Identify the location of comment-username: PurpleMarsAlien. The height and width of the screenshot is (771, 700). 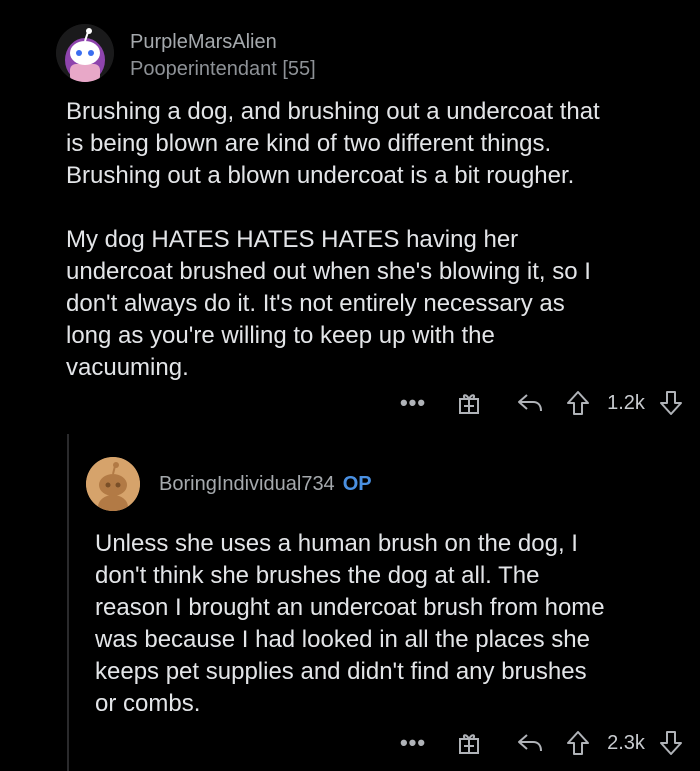
(203, 42).